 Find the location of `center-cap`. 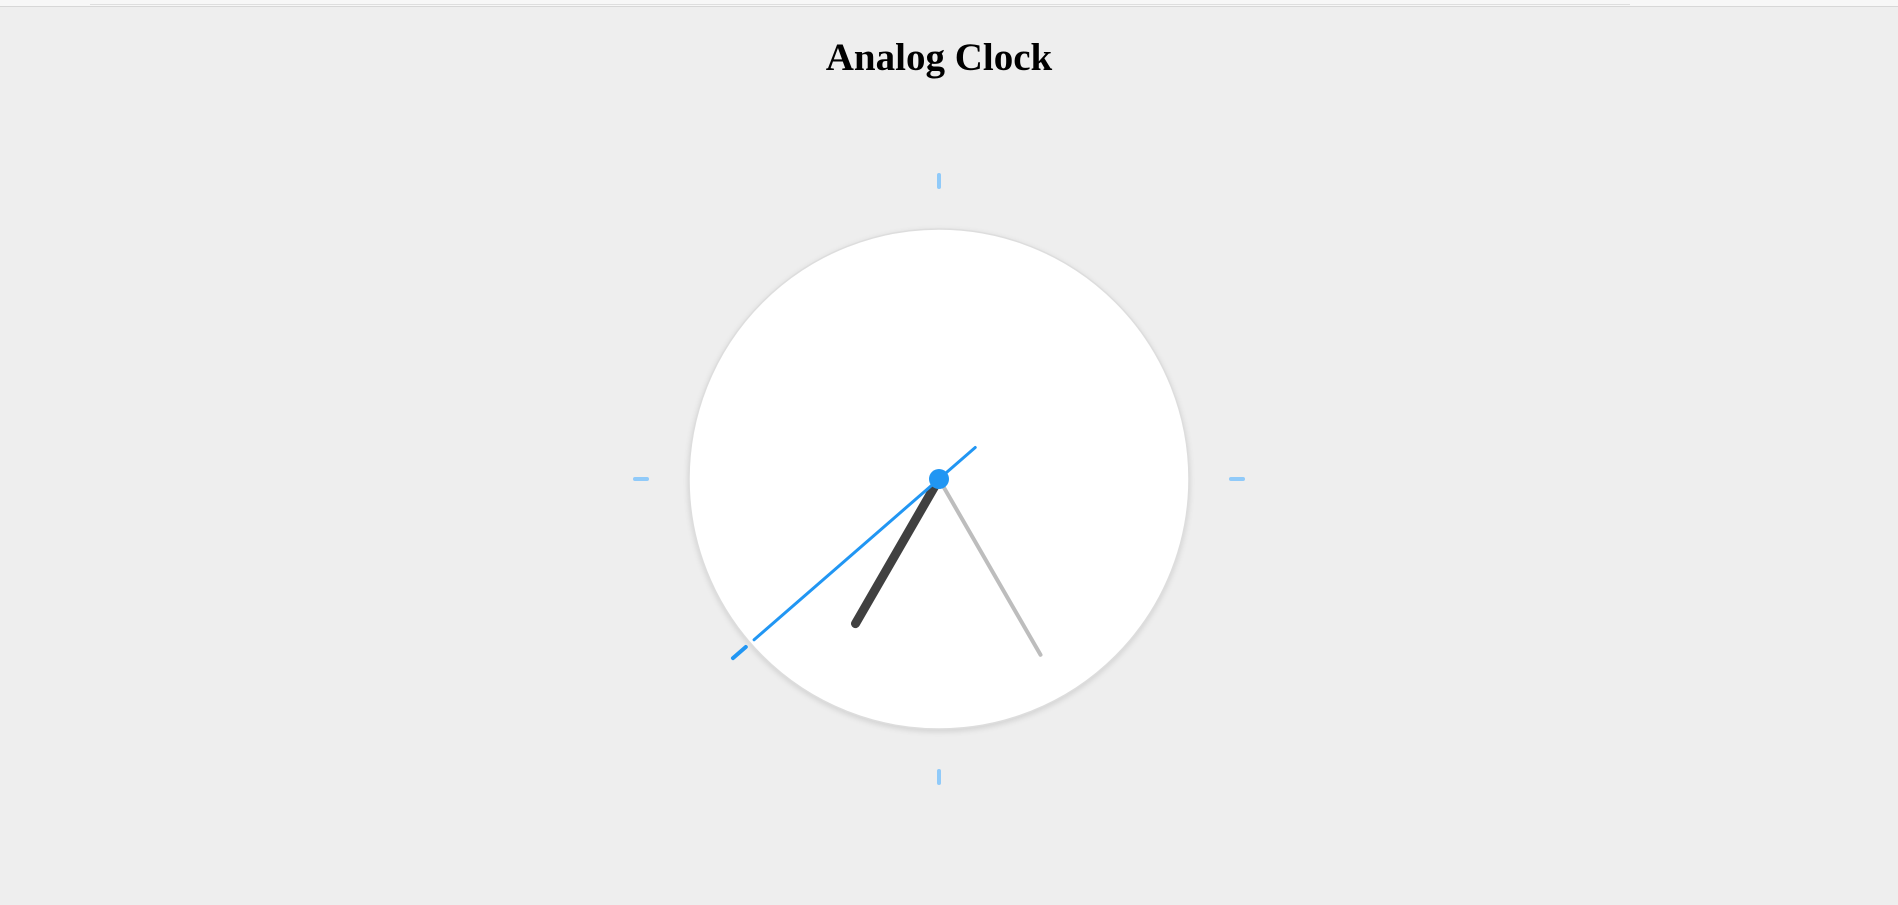

center-cap is located at coordinates (939, 479).